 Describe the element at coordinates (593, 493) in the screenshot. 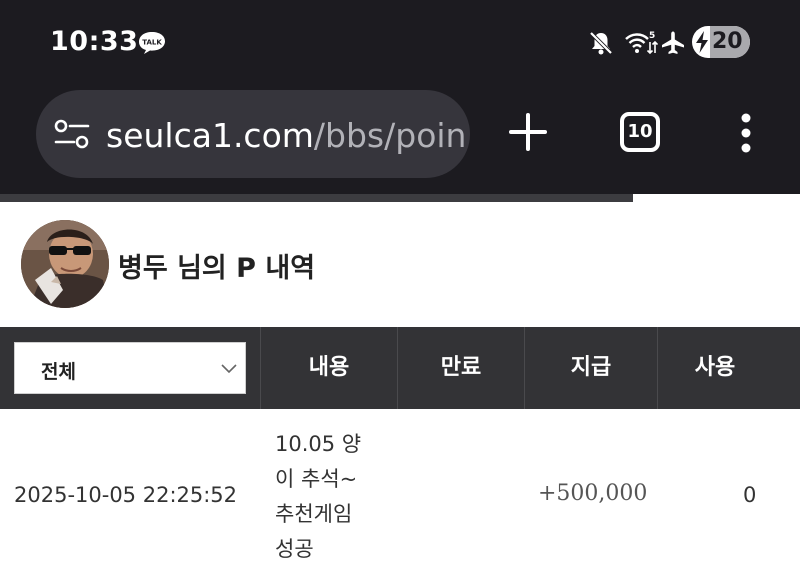

I see `row-earned-points: +500,000` at that location.